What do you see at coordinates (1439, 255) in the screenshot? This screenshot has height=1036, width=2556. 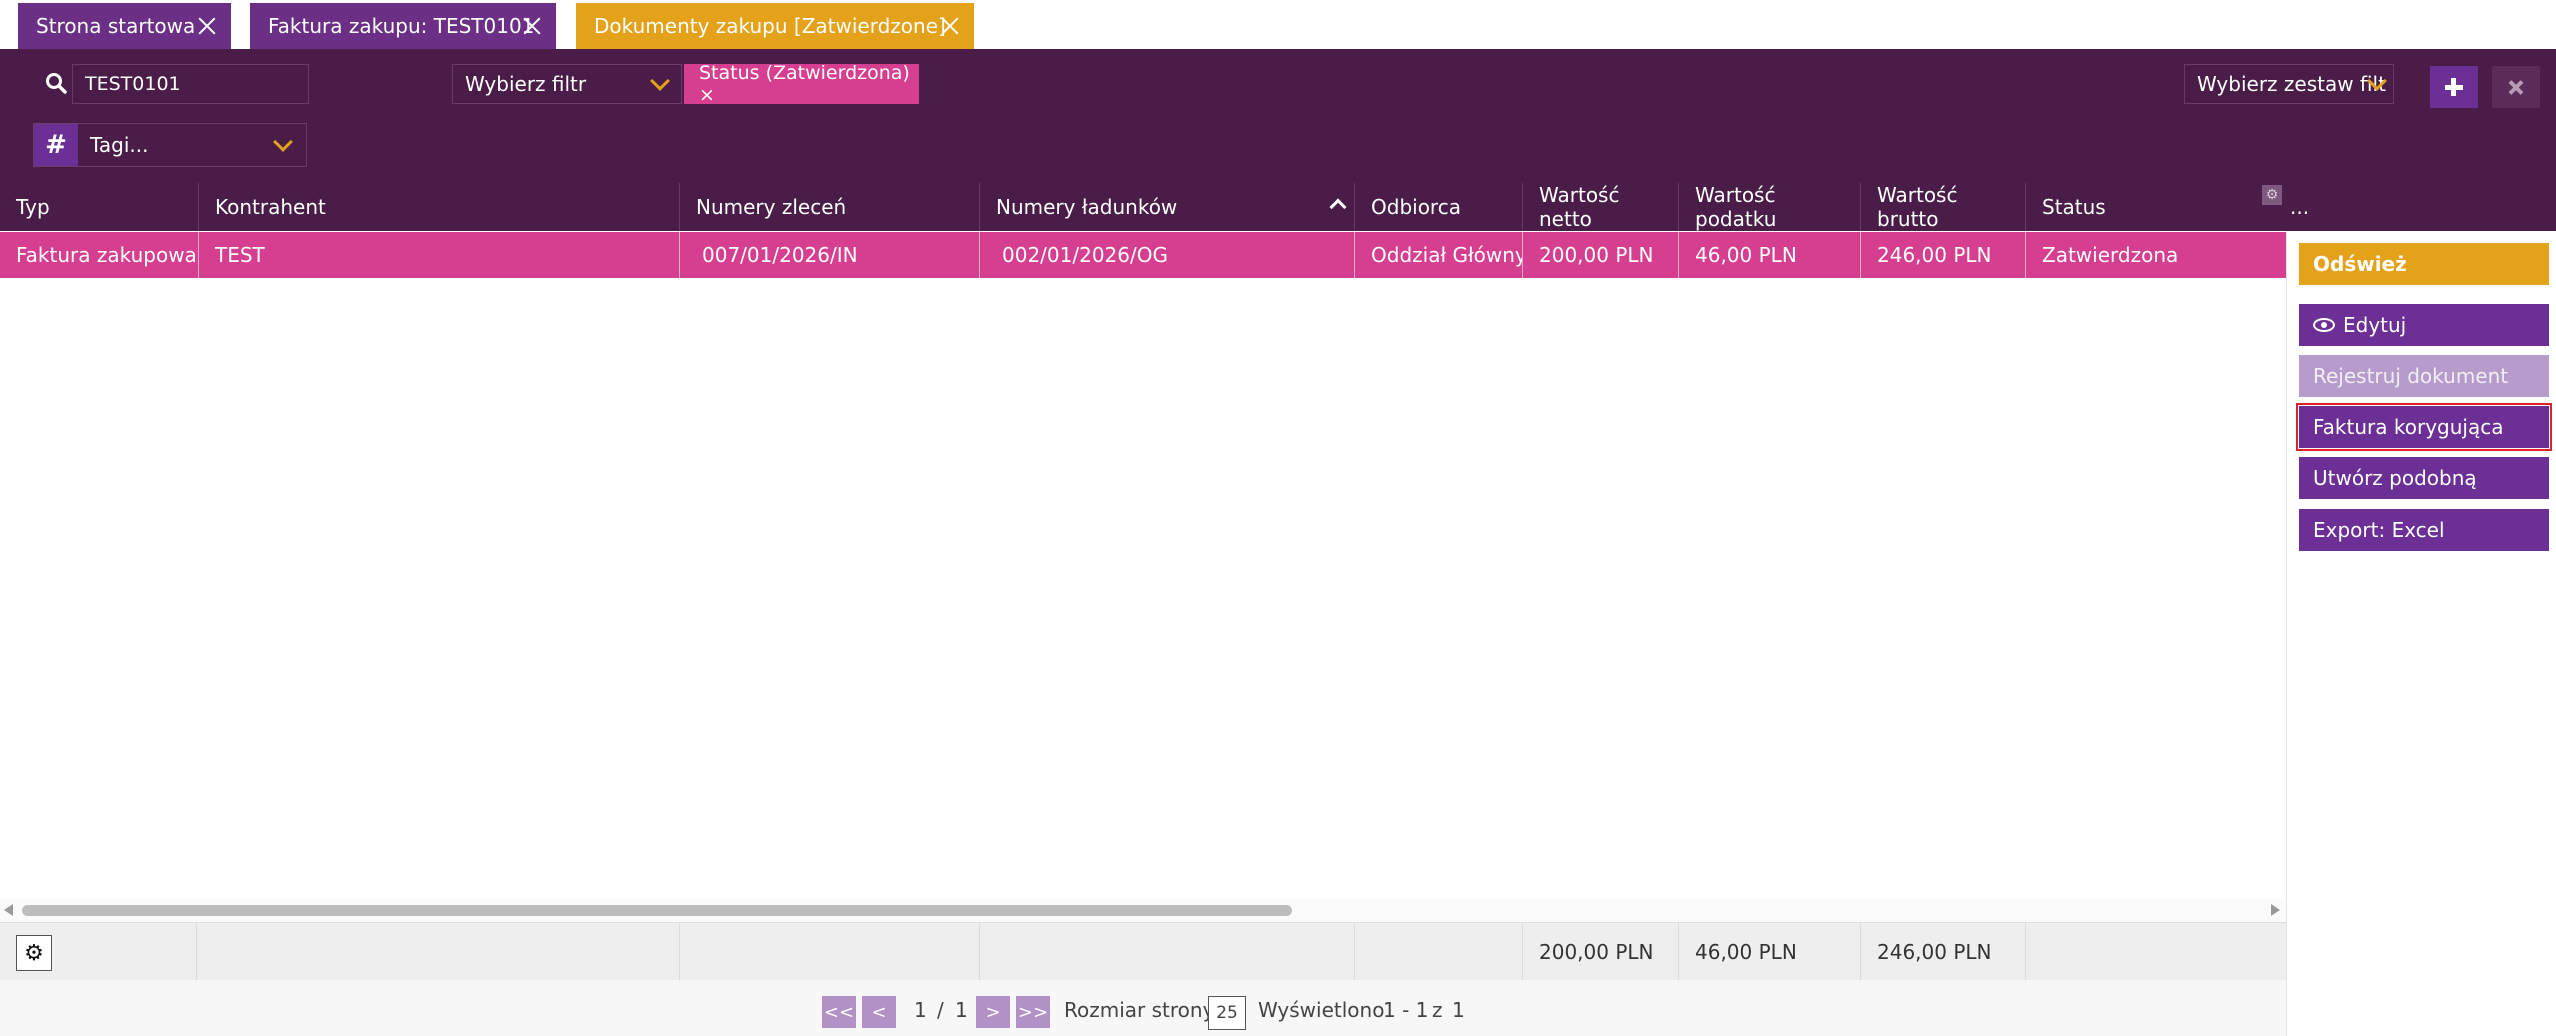 I see `cell-odbiorca: Oddział Główny` at bounding box center [1439, 255].